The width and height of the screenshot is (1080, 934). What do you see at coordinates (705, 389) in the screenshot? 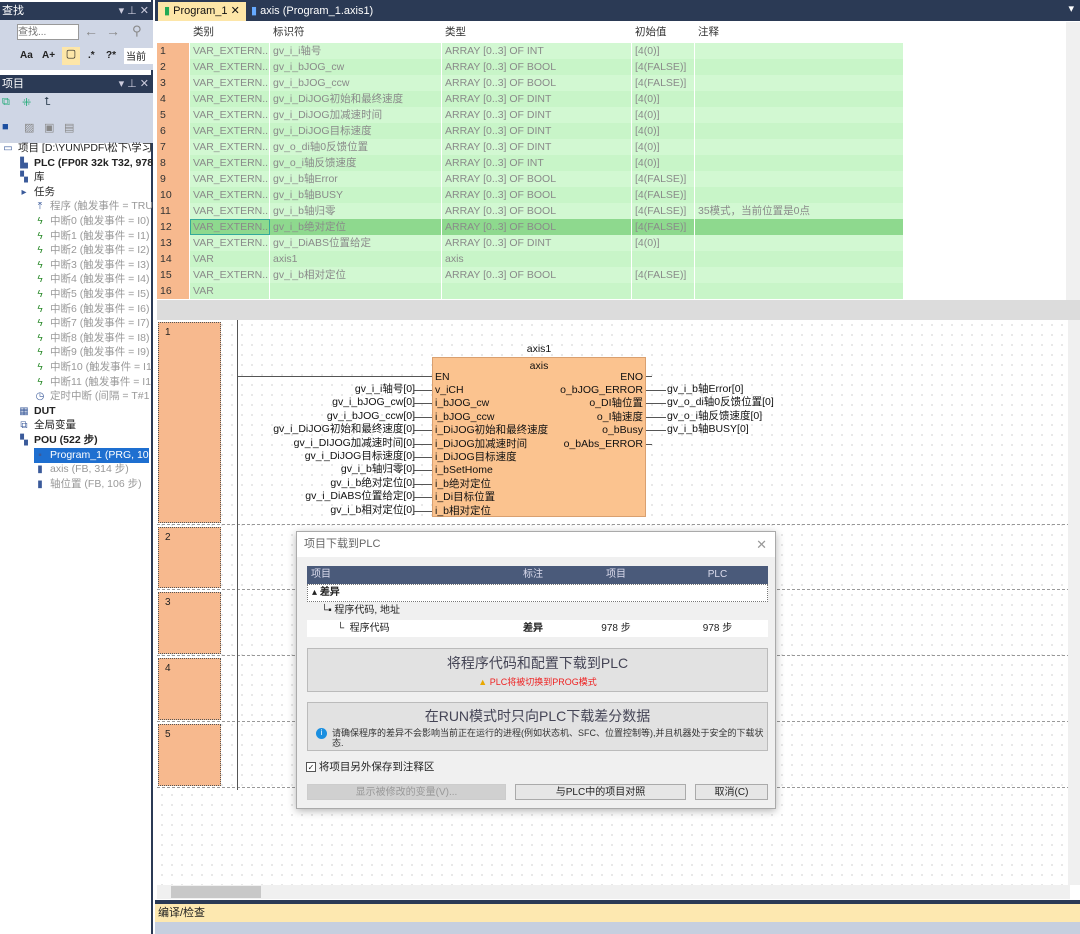
I see `output-variable: gv_i_b轴Error[0]` at bounding box center [705, 389].